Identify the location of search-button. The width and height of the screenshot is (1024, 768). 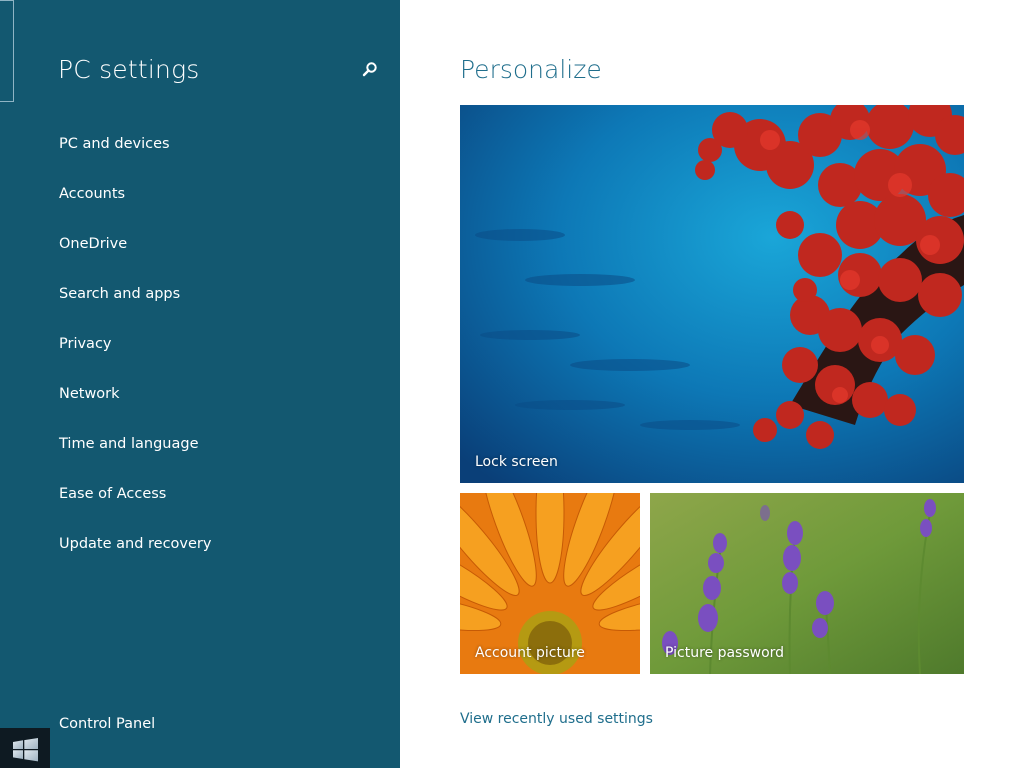
(370, 70).